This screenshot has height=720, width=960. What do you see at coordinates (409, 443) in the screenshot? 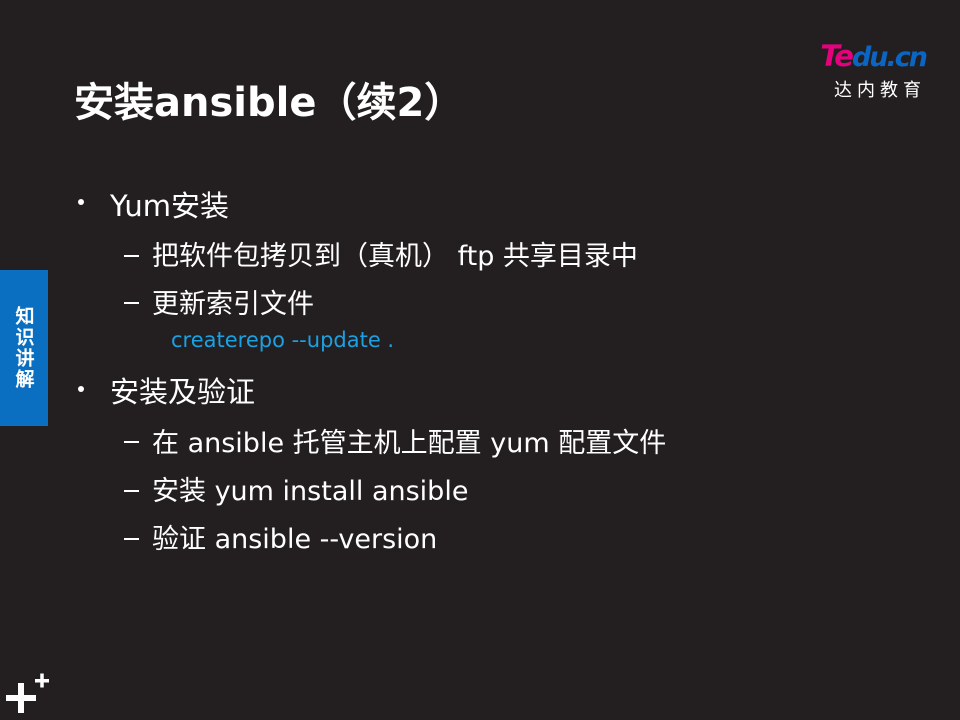
I see `sub-bullet-item: 在 ansible 托管主机上配置 yum 配置文件` at bounding box center [409, 443].